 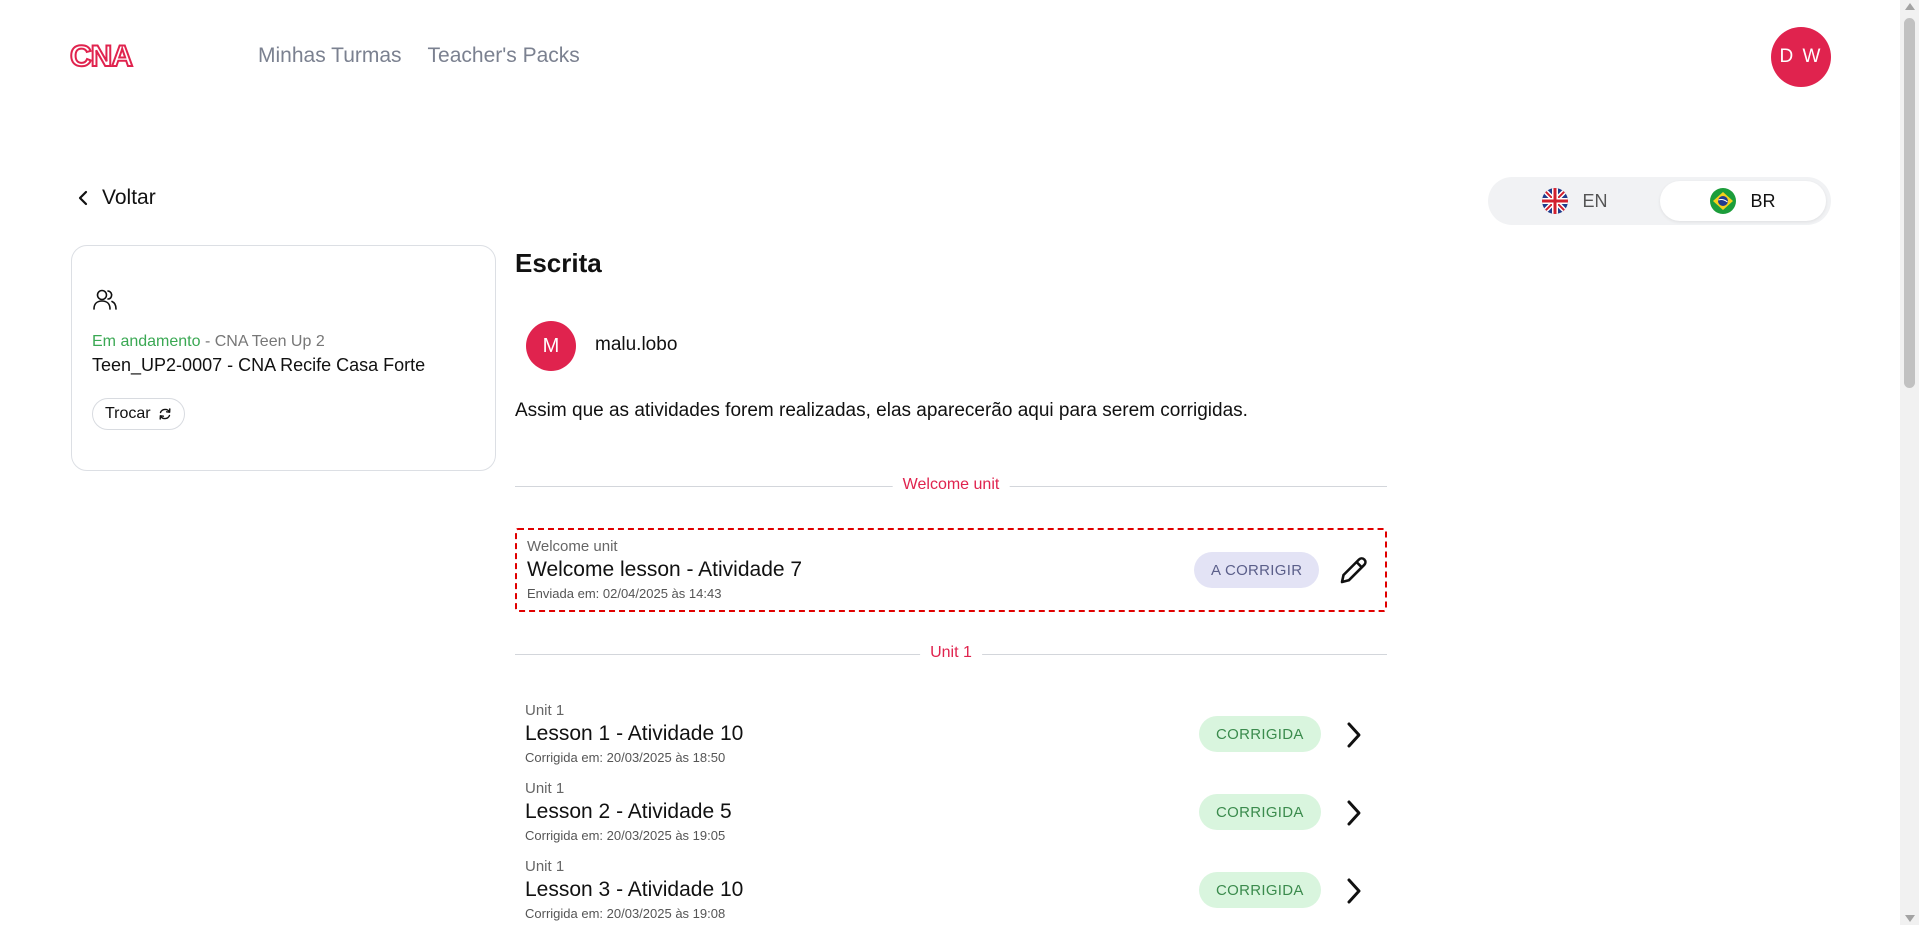 I want to click on class-status-line: Em andamento - CNA Teen Up 2, so click(x=208, y=342).